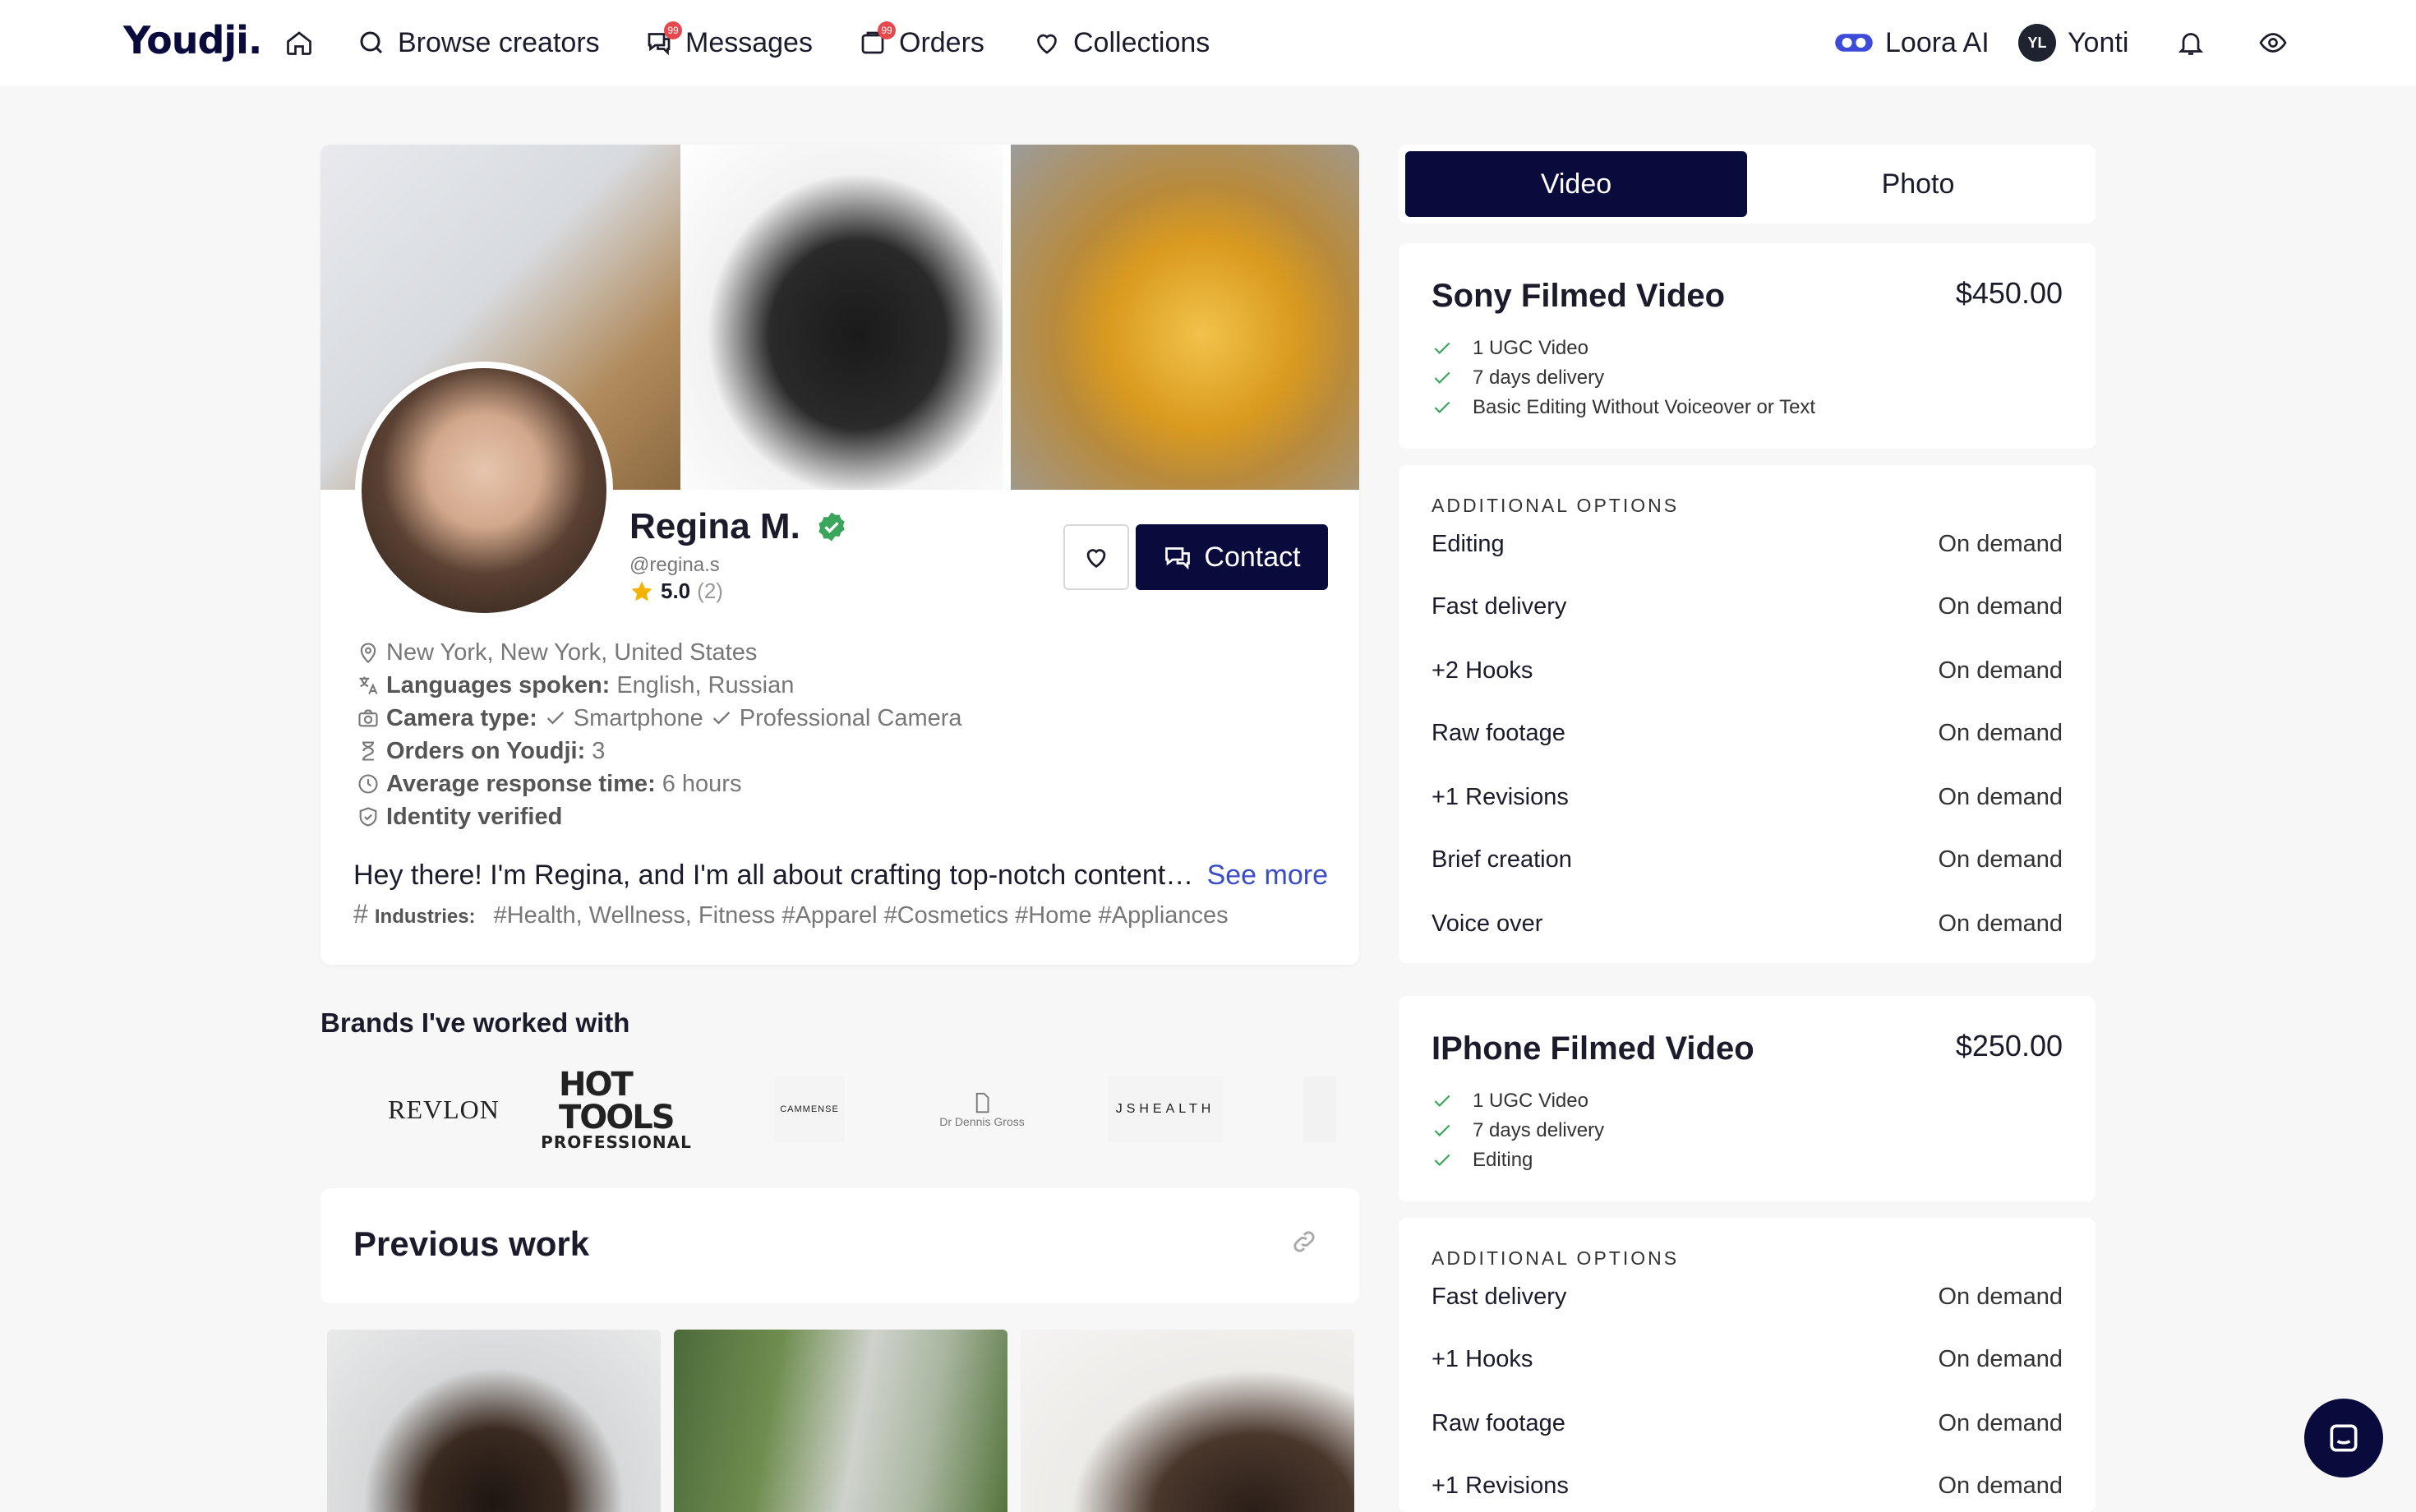 The height and width of the screenshot is (1512, 2416). What do you see at coordinates (714, 526) in the screenshot?
I see `creator-name-text: Regina M.` at bounding box center [714, 526].